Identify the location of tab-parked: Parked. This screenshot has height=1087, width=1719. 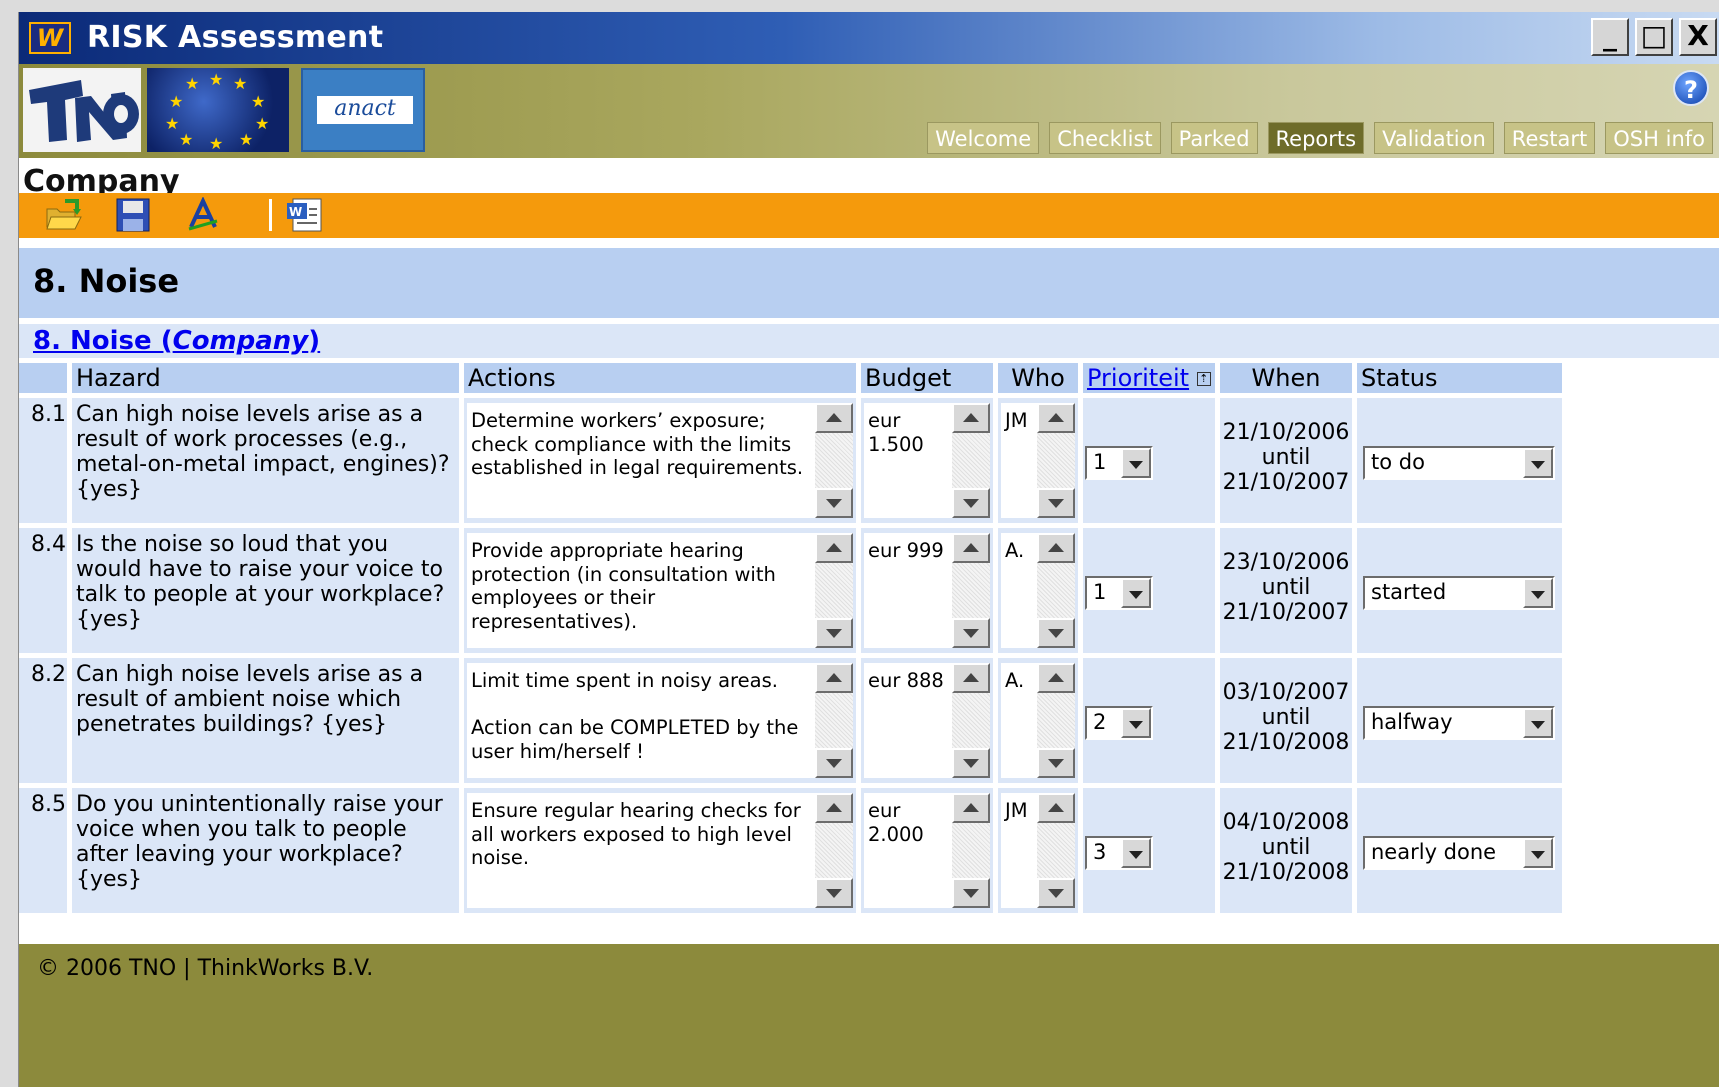
(1214, 138).